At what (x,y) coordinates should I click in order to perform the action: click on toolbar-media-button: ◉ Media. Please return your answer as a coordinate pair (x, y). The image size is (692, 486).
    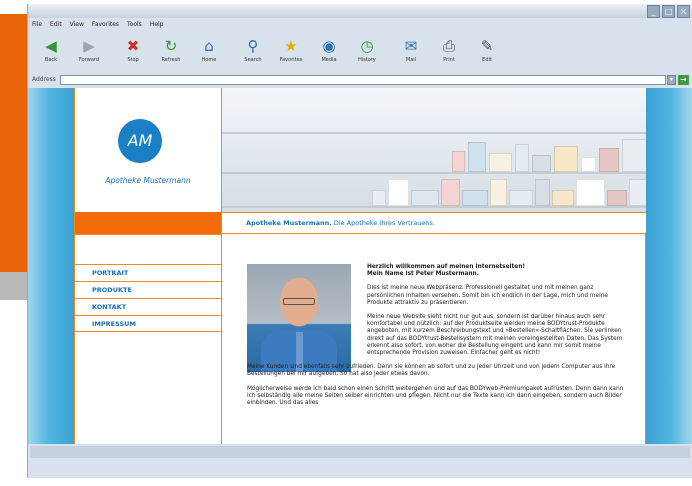
    Looking at the image, I should click on (329, 48).